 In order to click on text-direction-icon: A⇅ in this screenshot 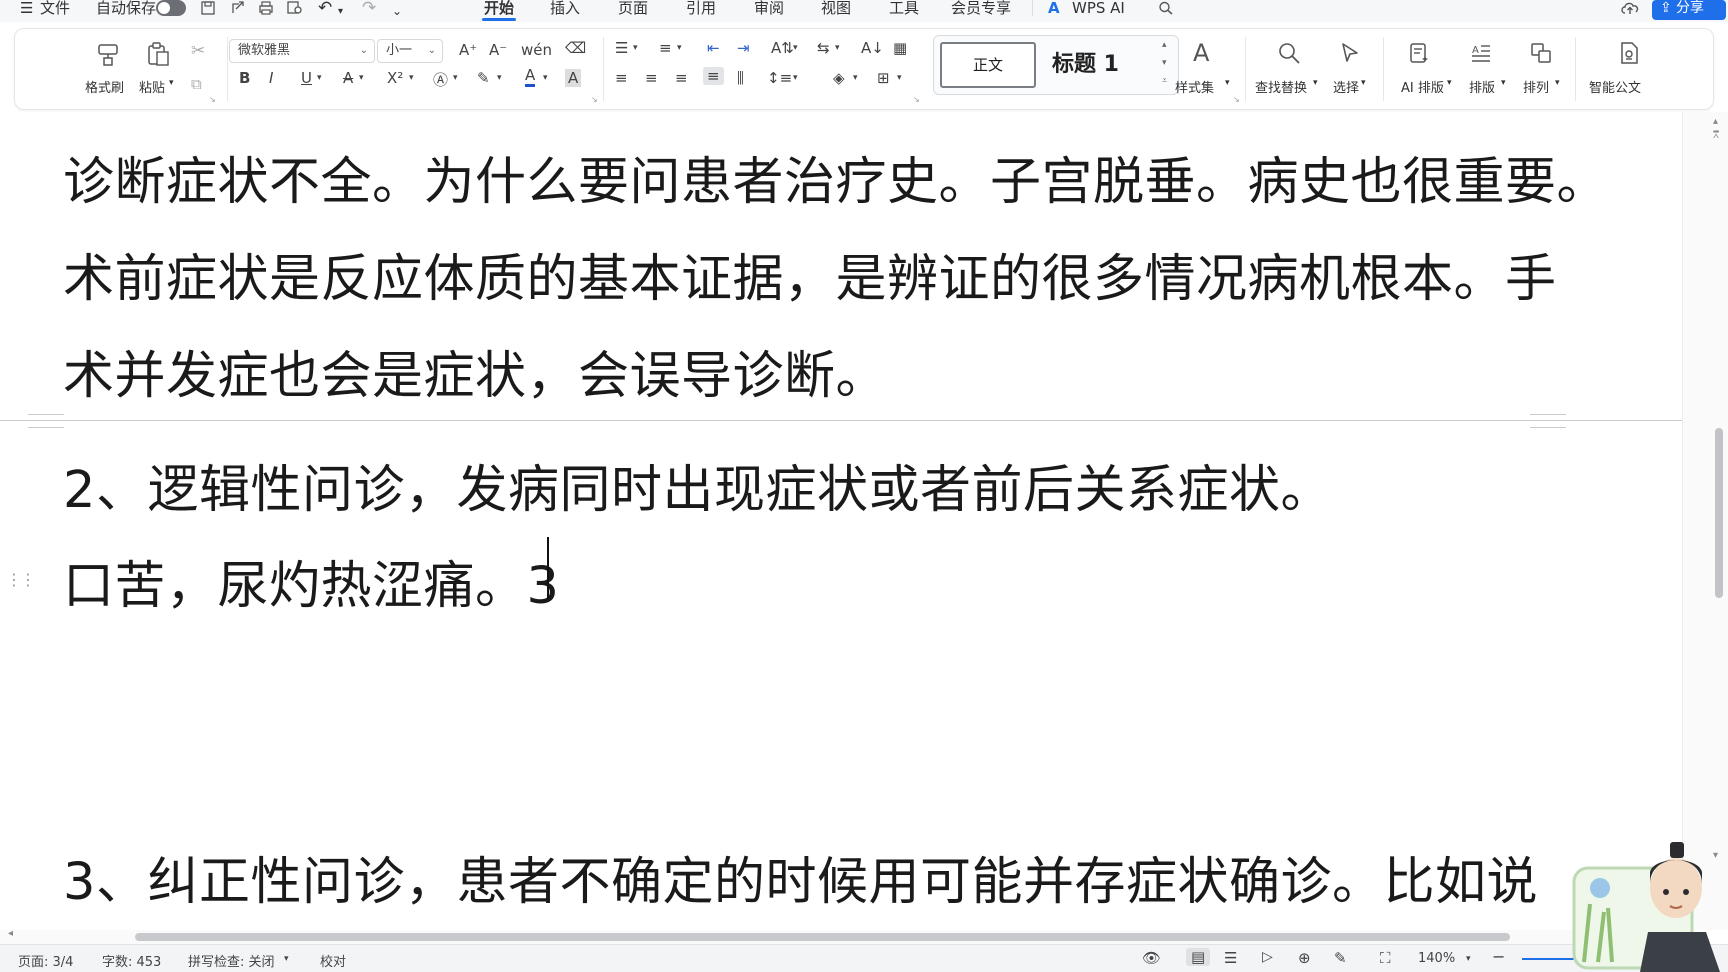, I will do `click(782, 48)`.